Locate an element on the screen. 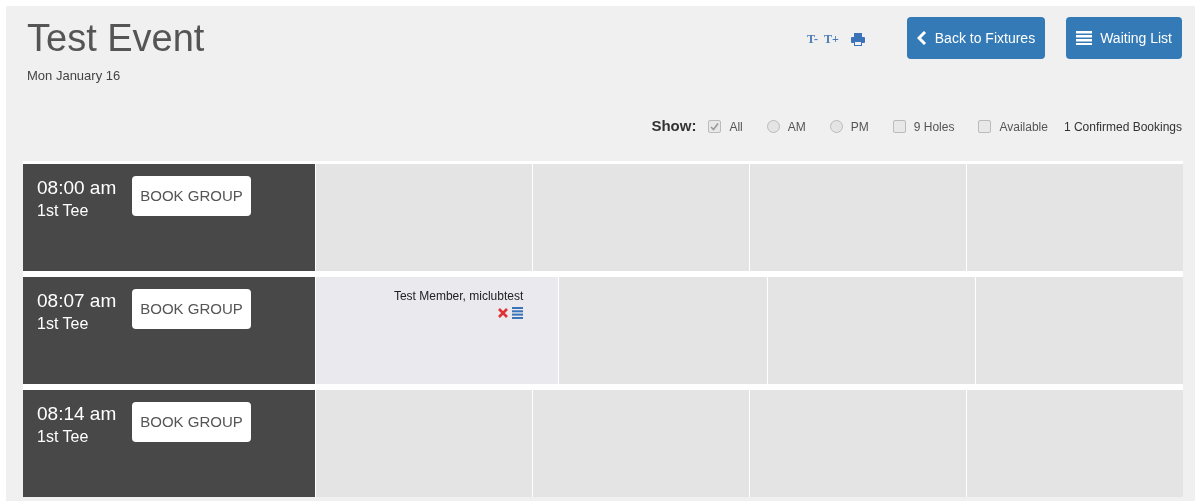  member-name: Test Member, miclubtest is located at coordinates (458, 296).